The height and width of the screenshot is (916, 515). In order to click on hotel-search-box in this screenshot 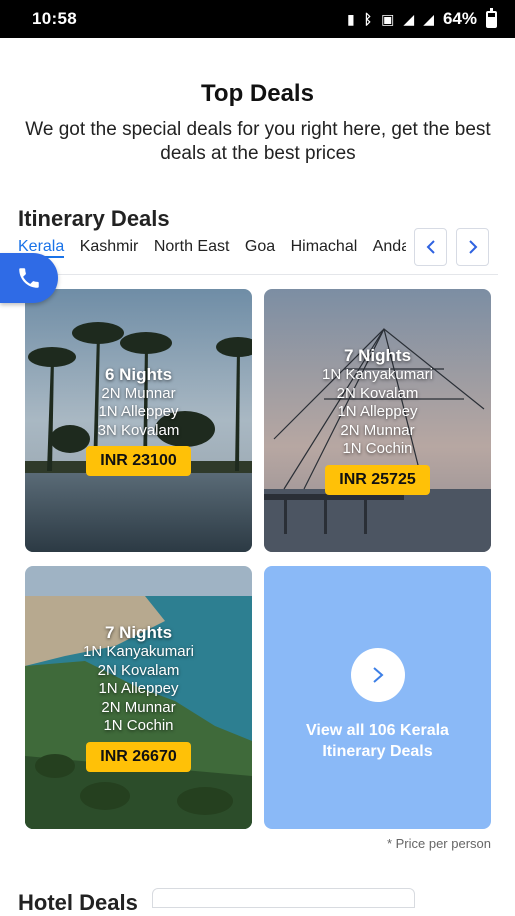, I will do `click(283, 898)`.